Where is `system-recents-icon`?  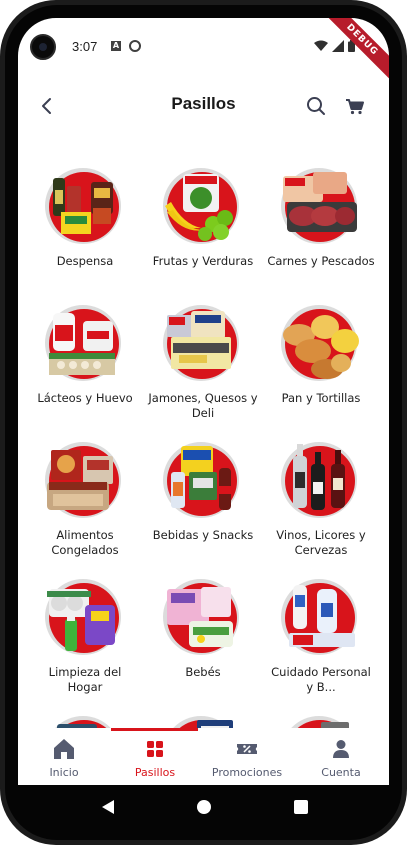
system-recents-icon is located at coordinates (301, 807).